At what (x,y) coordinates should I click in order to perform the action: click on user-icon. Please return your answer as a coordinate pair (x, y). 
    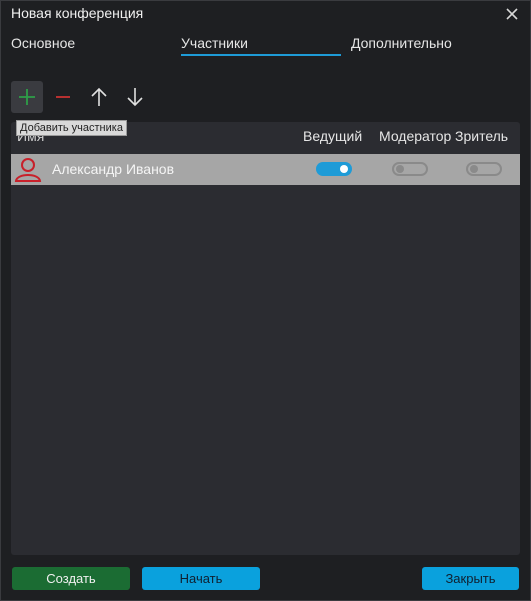
    Looking at the image, I should click on (28, 170).